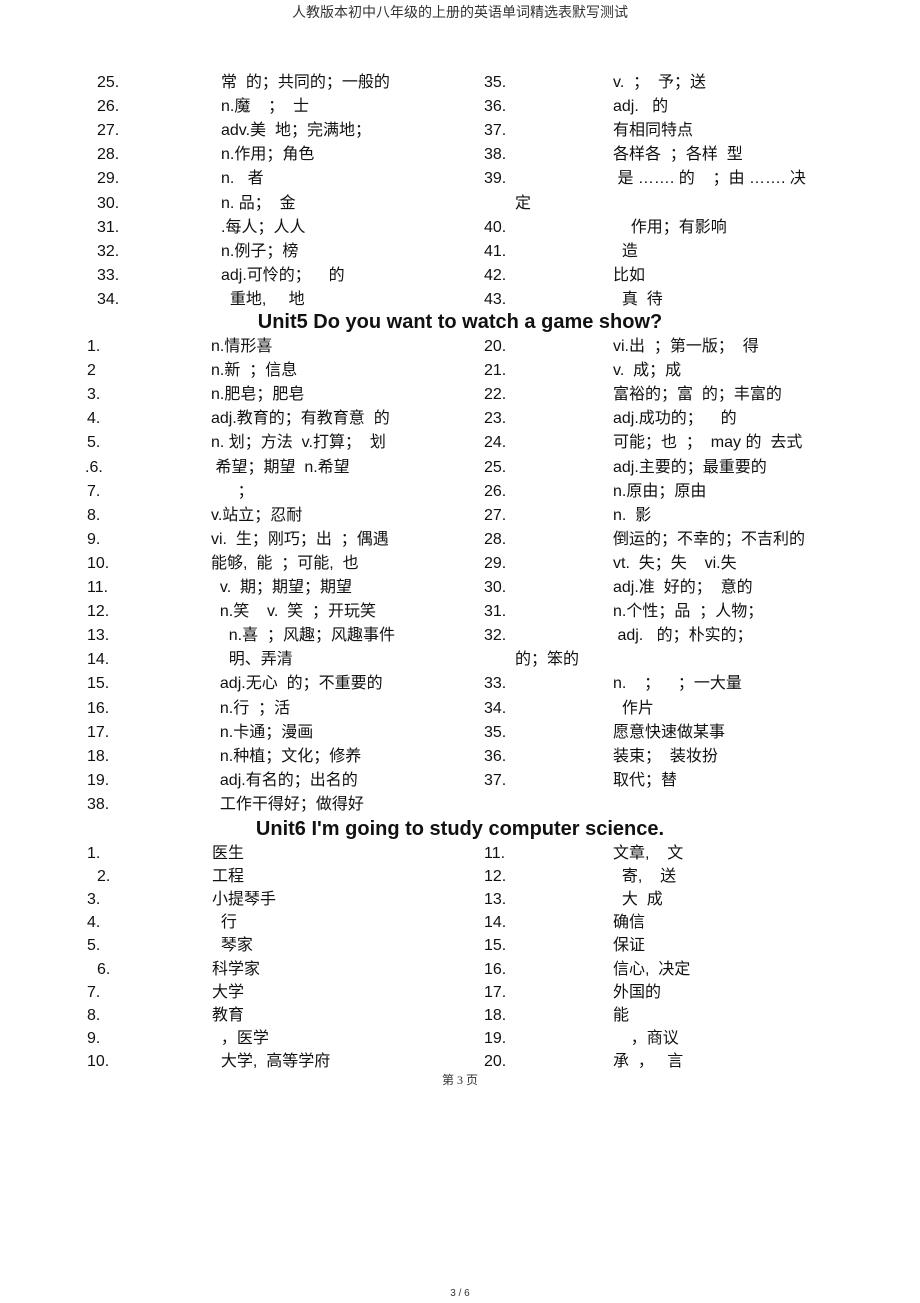  Describe the element at coordinates (495, 923) in the screenshot. I see `item-number: 14.` at that location.